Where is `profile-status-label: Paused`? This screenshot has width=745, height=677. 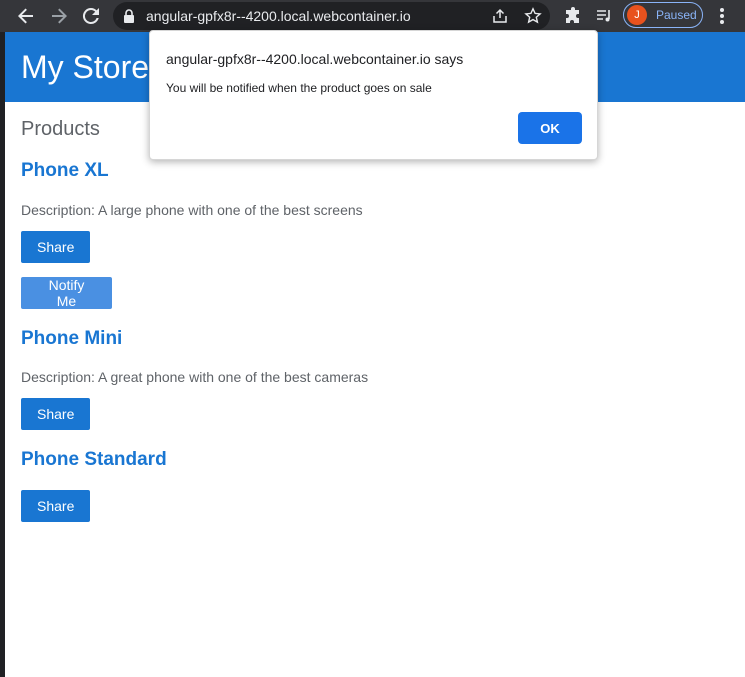
profile-status-label: Paused is located at coordinates (676, 15).